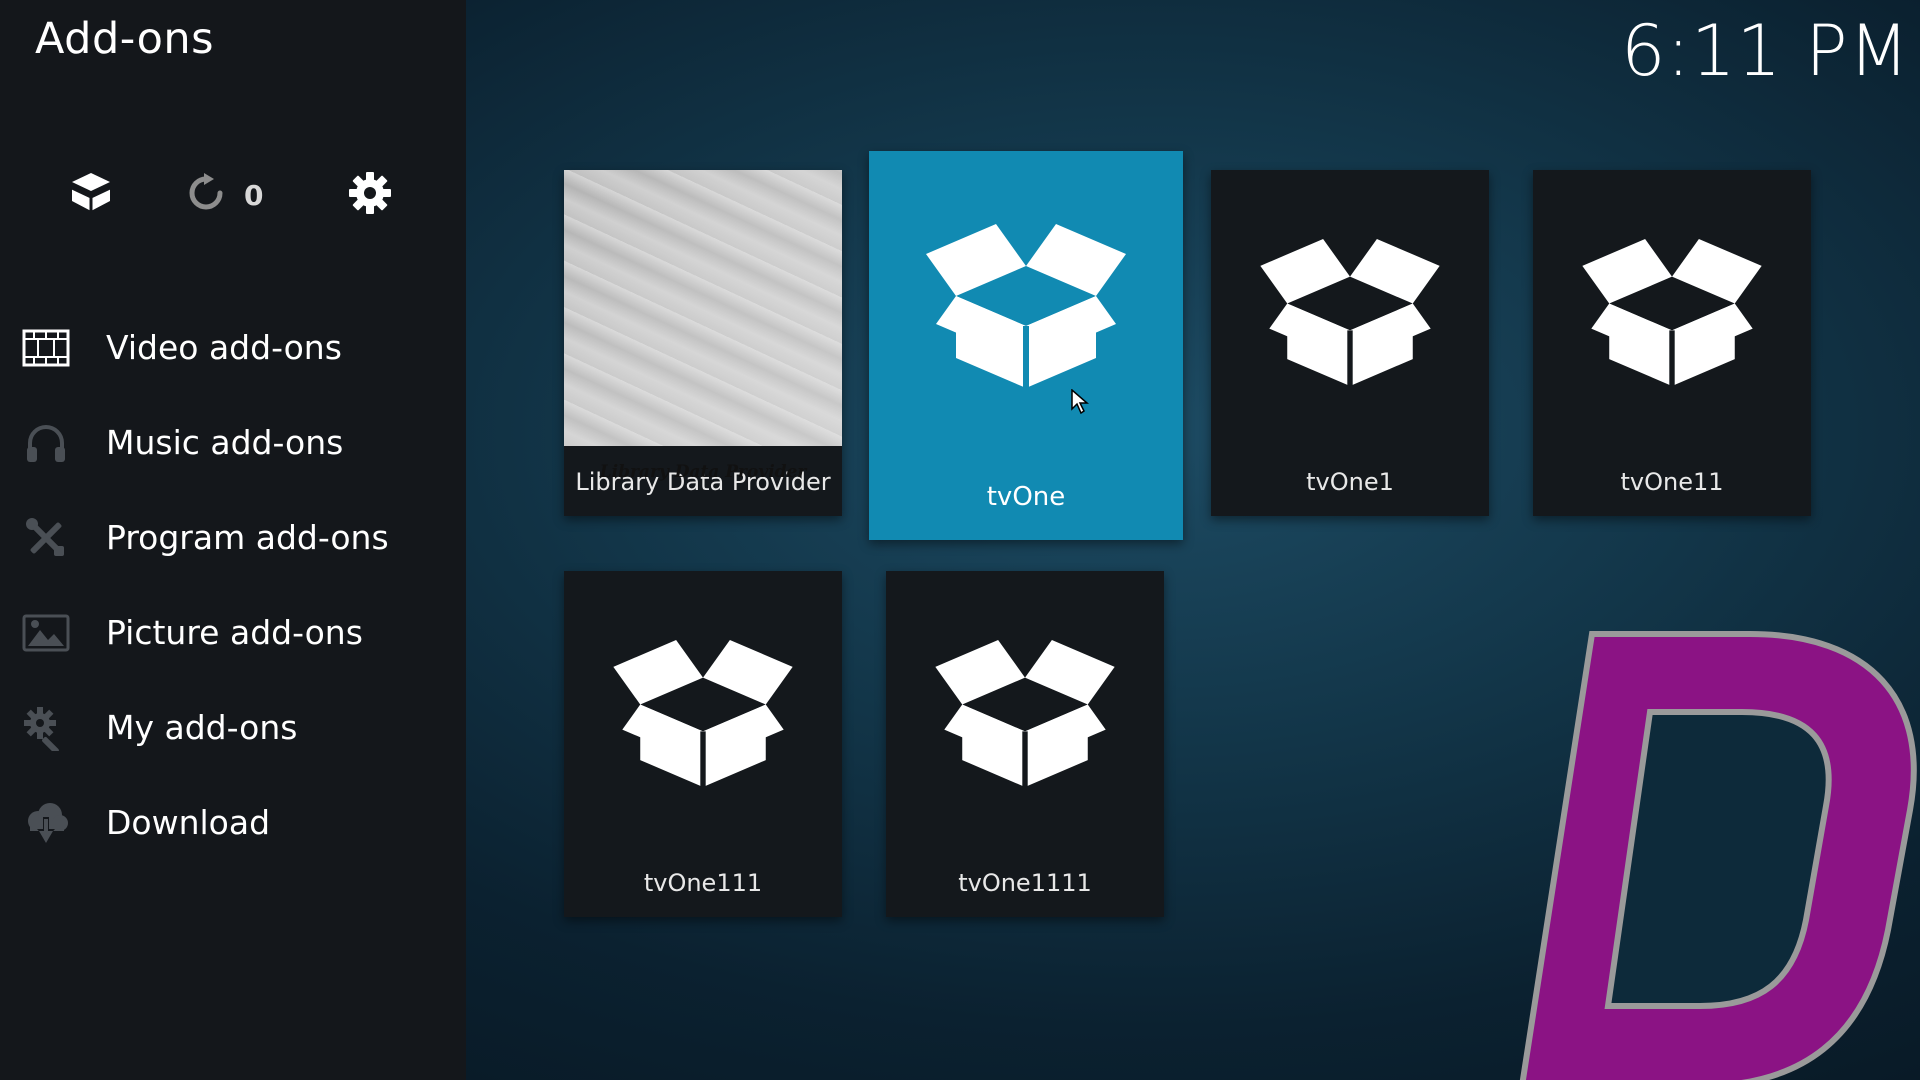 The width and height of the screenshot is (1920, 1080). I want to click on open-box-button, so click(92, 195).